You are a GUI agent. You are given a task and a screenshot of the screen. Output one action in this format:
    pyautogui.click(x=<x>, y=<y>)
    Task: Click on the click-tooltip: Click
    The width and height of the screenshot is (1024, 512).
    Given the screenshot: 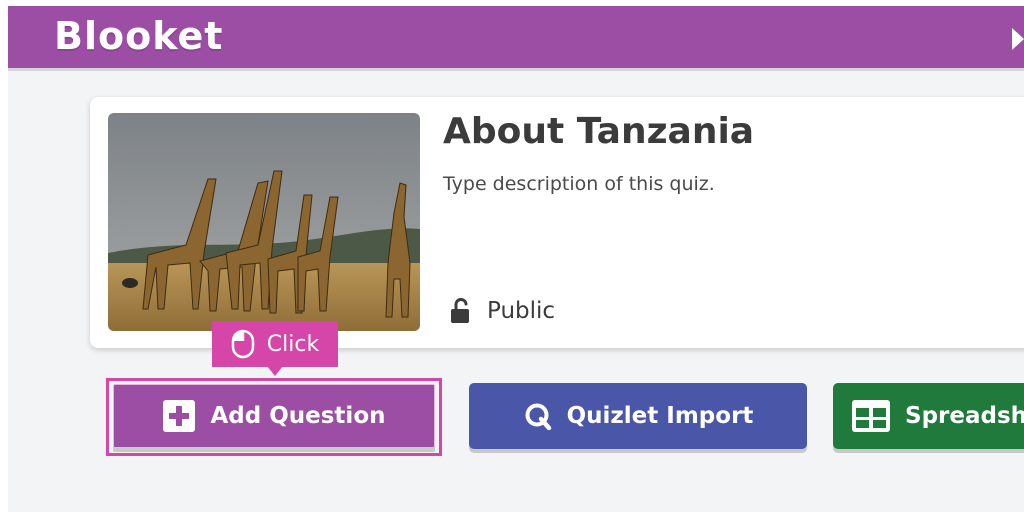 What is the action you would take?
    pyautogui.click(x=275, y=348)
    